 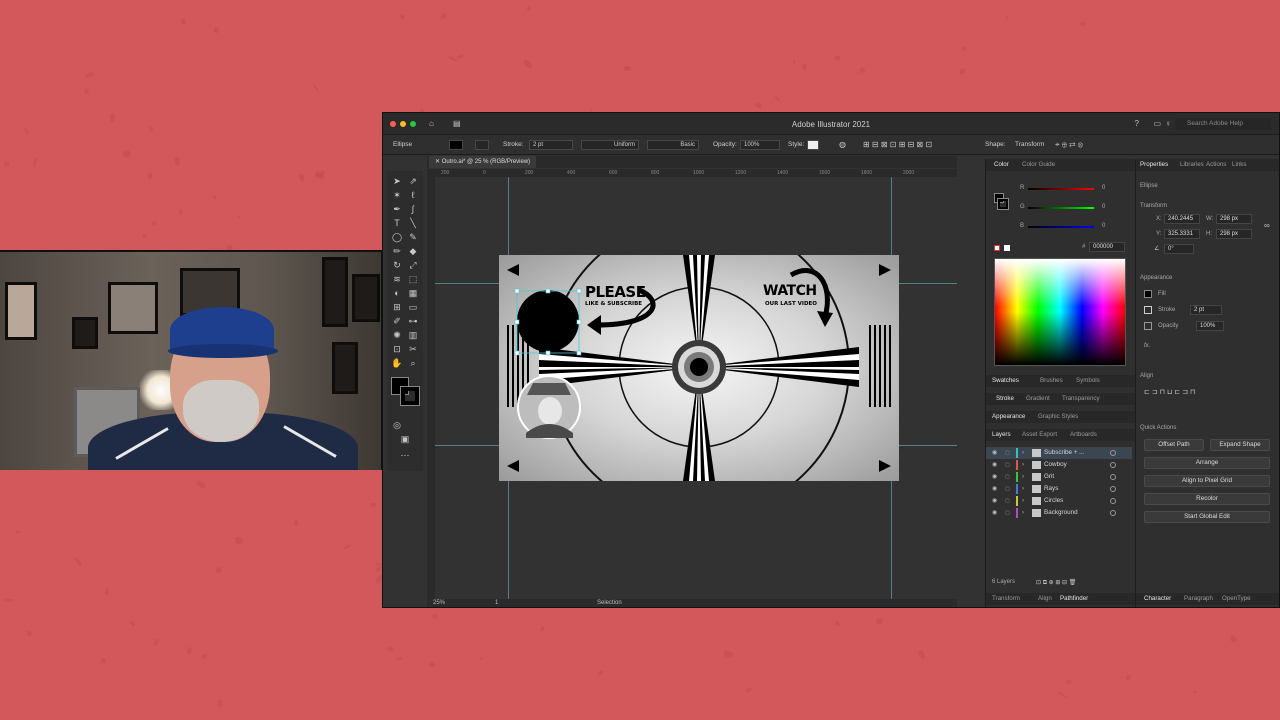 I want to click on layer-row: ◉ ▢ › Background, so click(x=1059, y=513).